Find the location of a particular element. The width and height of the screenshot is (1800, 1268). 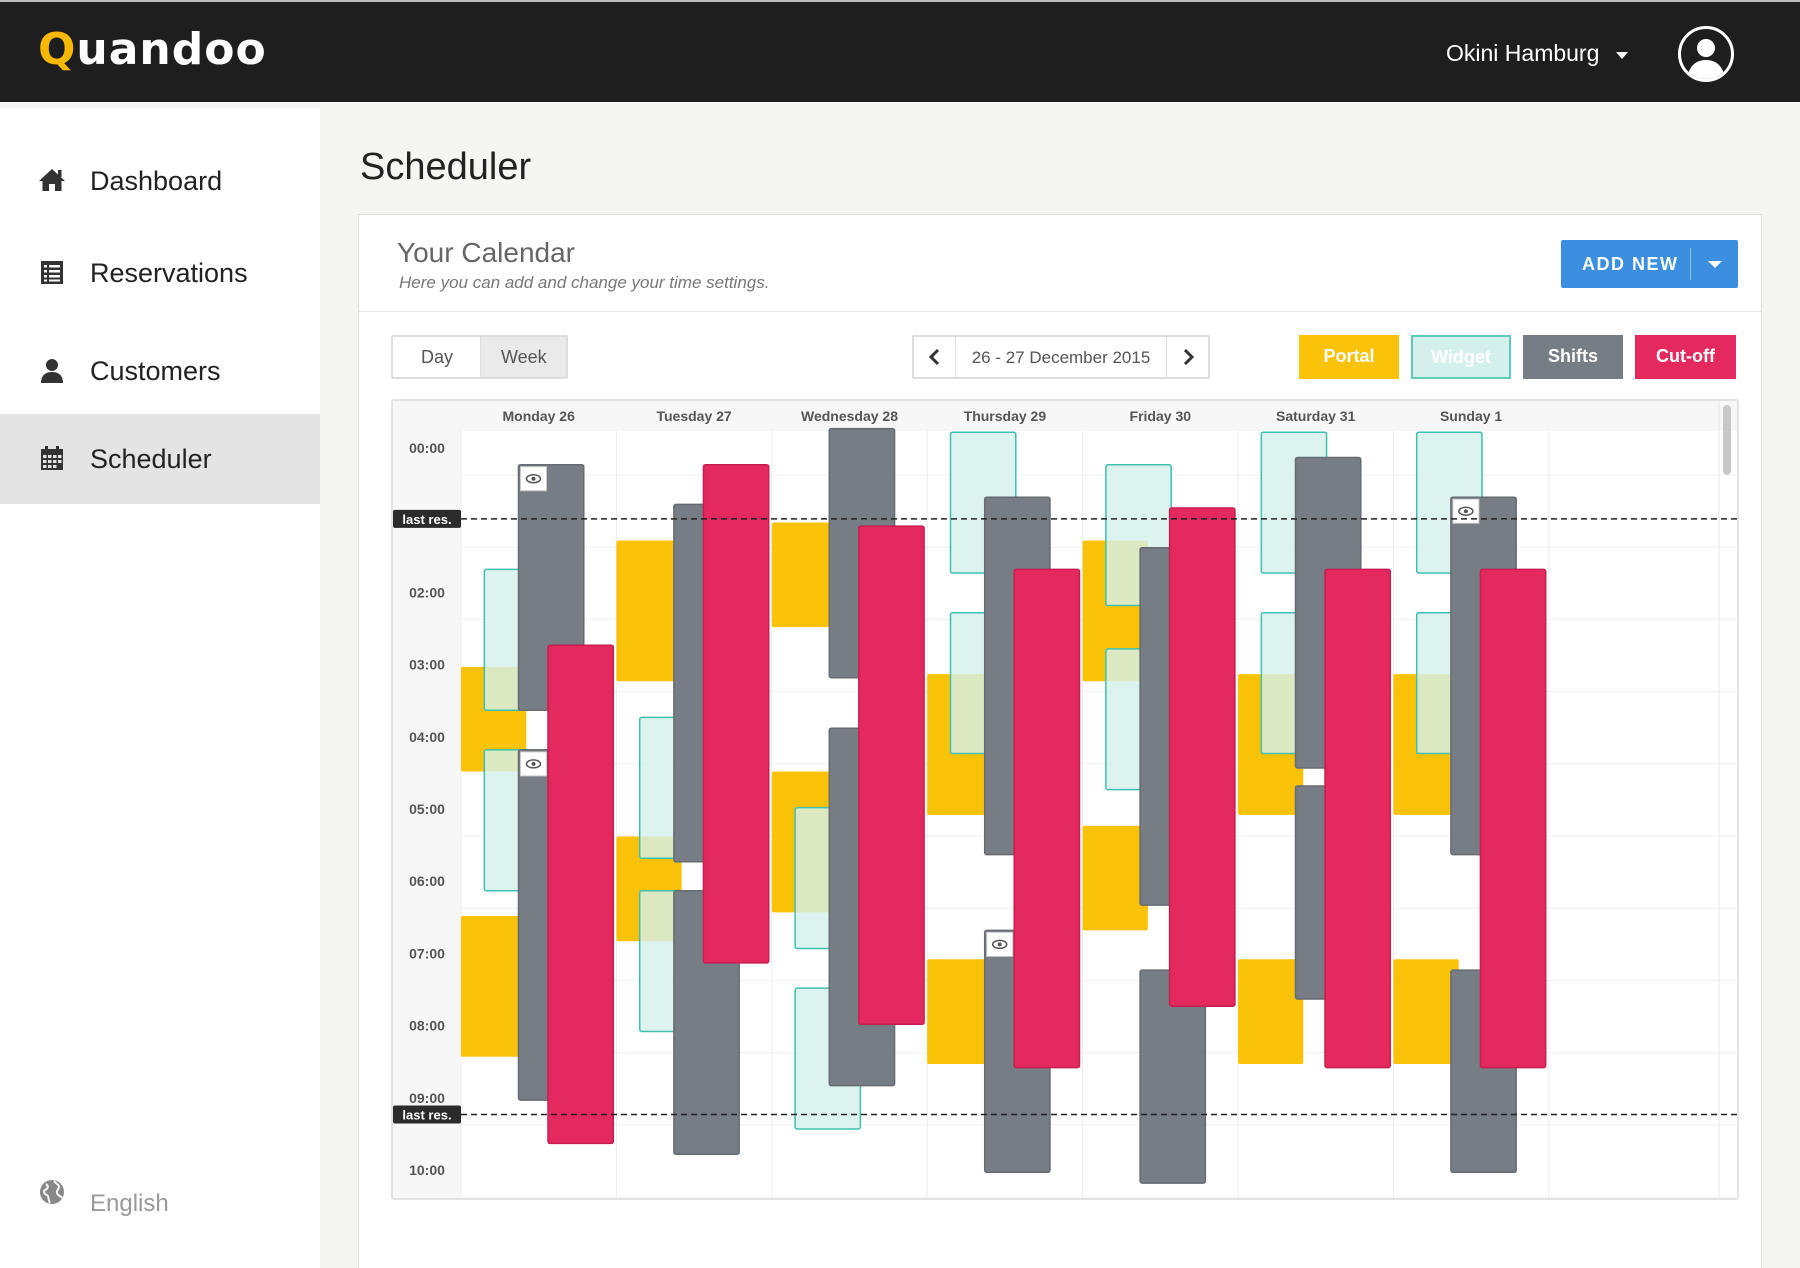

add-new-separator is located at coordinates (1690, 264).